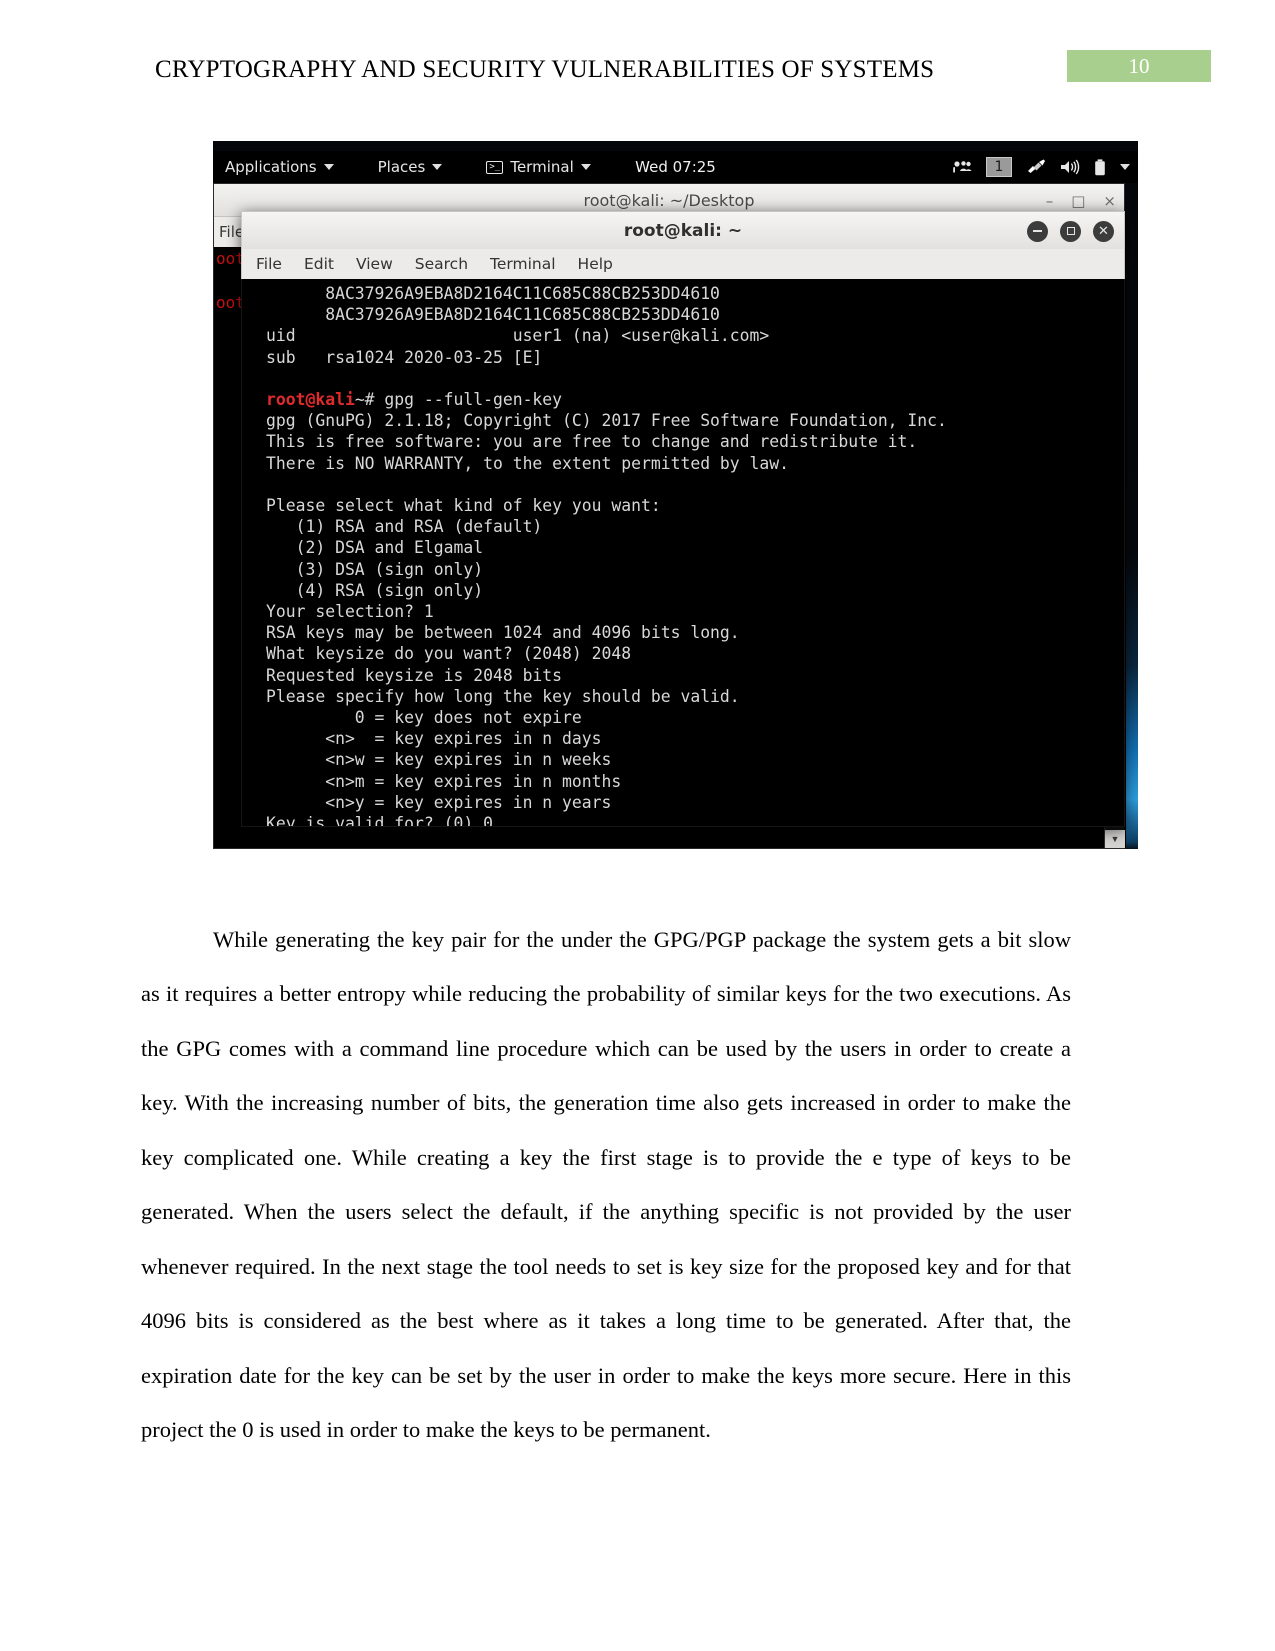  Describe the element at coordinates (1050, 201) in the screenshot. I see `minimize-button: –` at that location.